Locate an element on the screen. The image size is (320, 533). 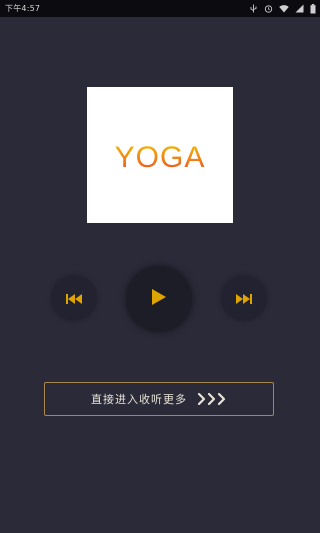
status-bar: 下午4:57 is located at coordinates (160, 8).